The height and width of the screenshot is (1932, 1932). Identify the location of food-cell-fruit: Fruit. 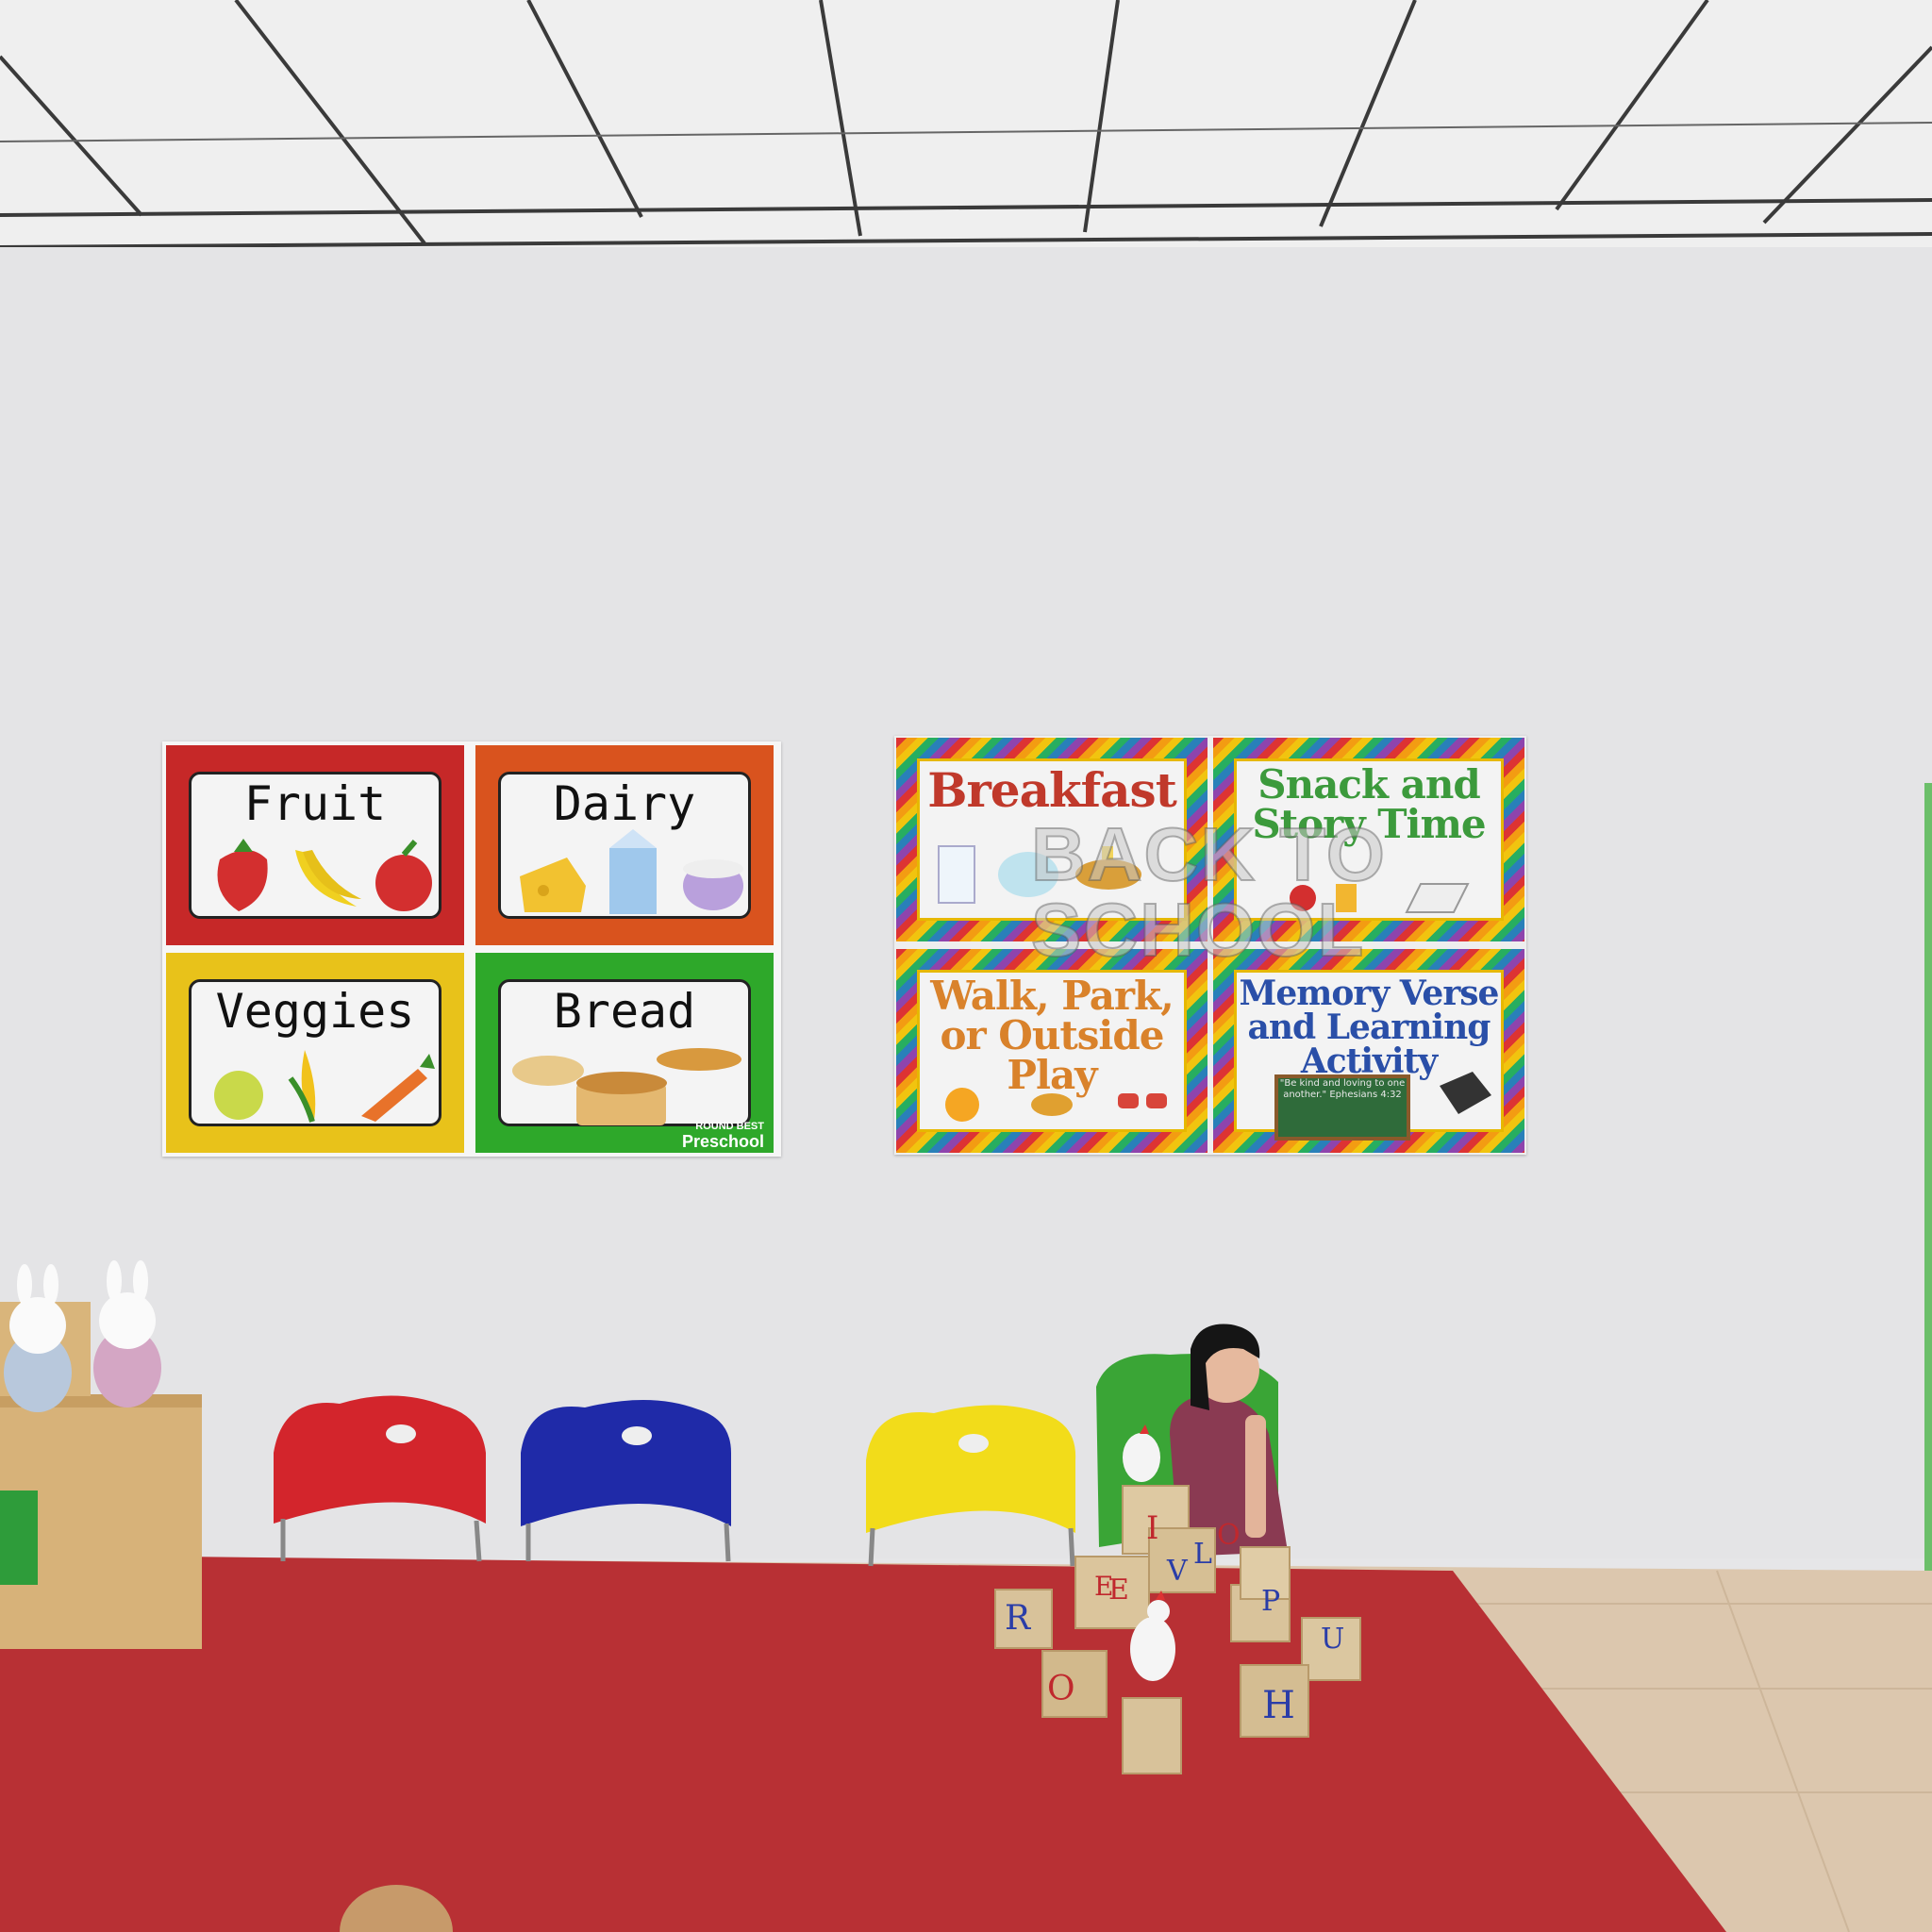
(315, 845).